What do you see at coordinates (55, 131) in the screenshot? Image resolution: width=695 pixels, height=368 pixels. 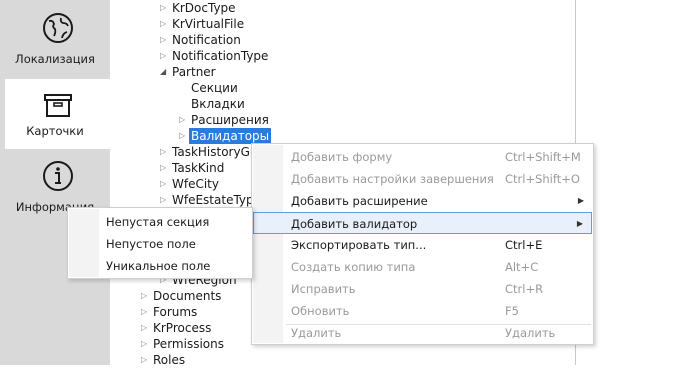 I see `nav-label-cards: Карточки` at bounding box center [55, 131].